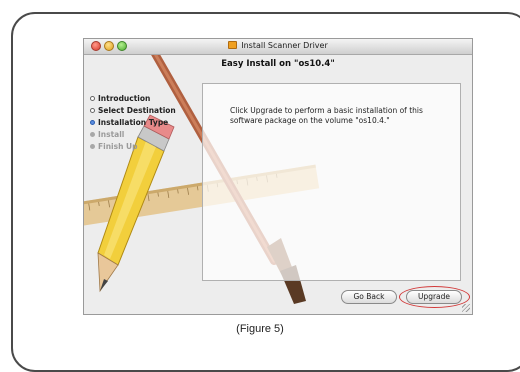 This screenshot has height=372, width=520. I want to click on step-finish-up: Finish Up, so click(133, 147).